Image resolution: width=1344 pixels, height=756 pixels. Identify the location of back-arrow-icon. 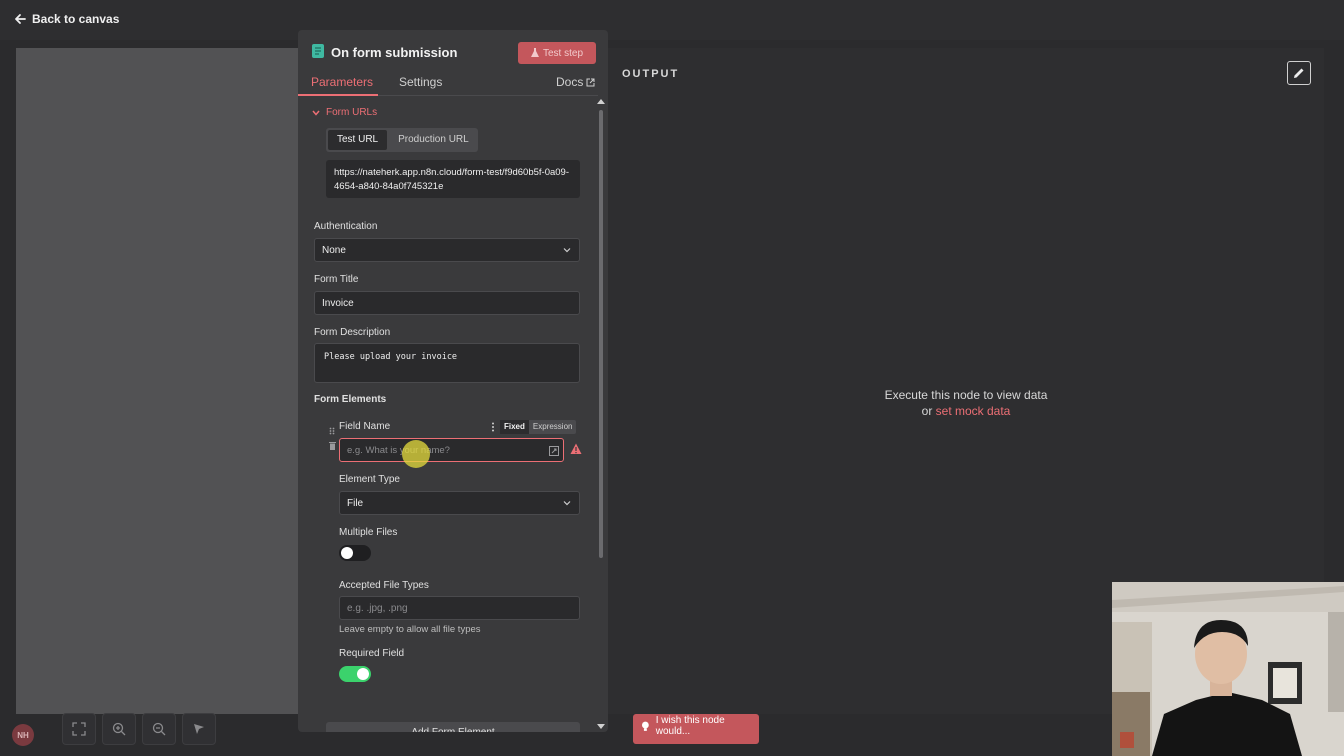
(20, 19).